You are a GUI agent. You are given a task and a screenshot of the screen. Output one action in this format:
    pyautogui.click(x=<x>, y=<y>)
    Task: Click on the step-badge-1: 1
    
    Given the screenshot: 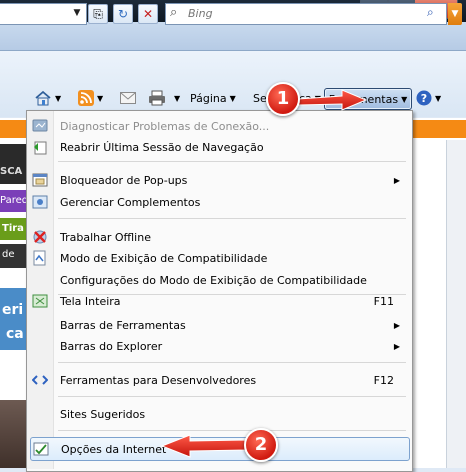 What is the action you would take?
    pyautogui.click(x=283, y=99)
    